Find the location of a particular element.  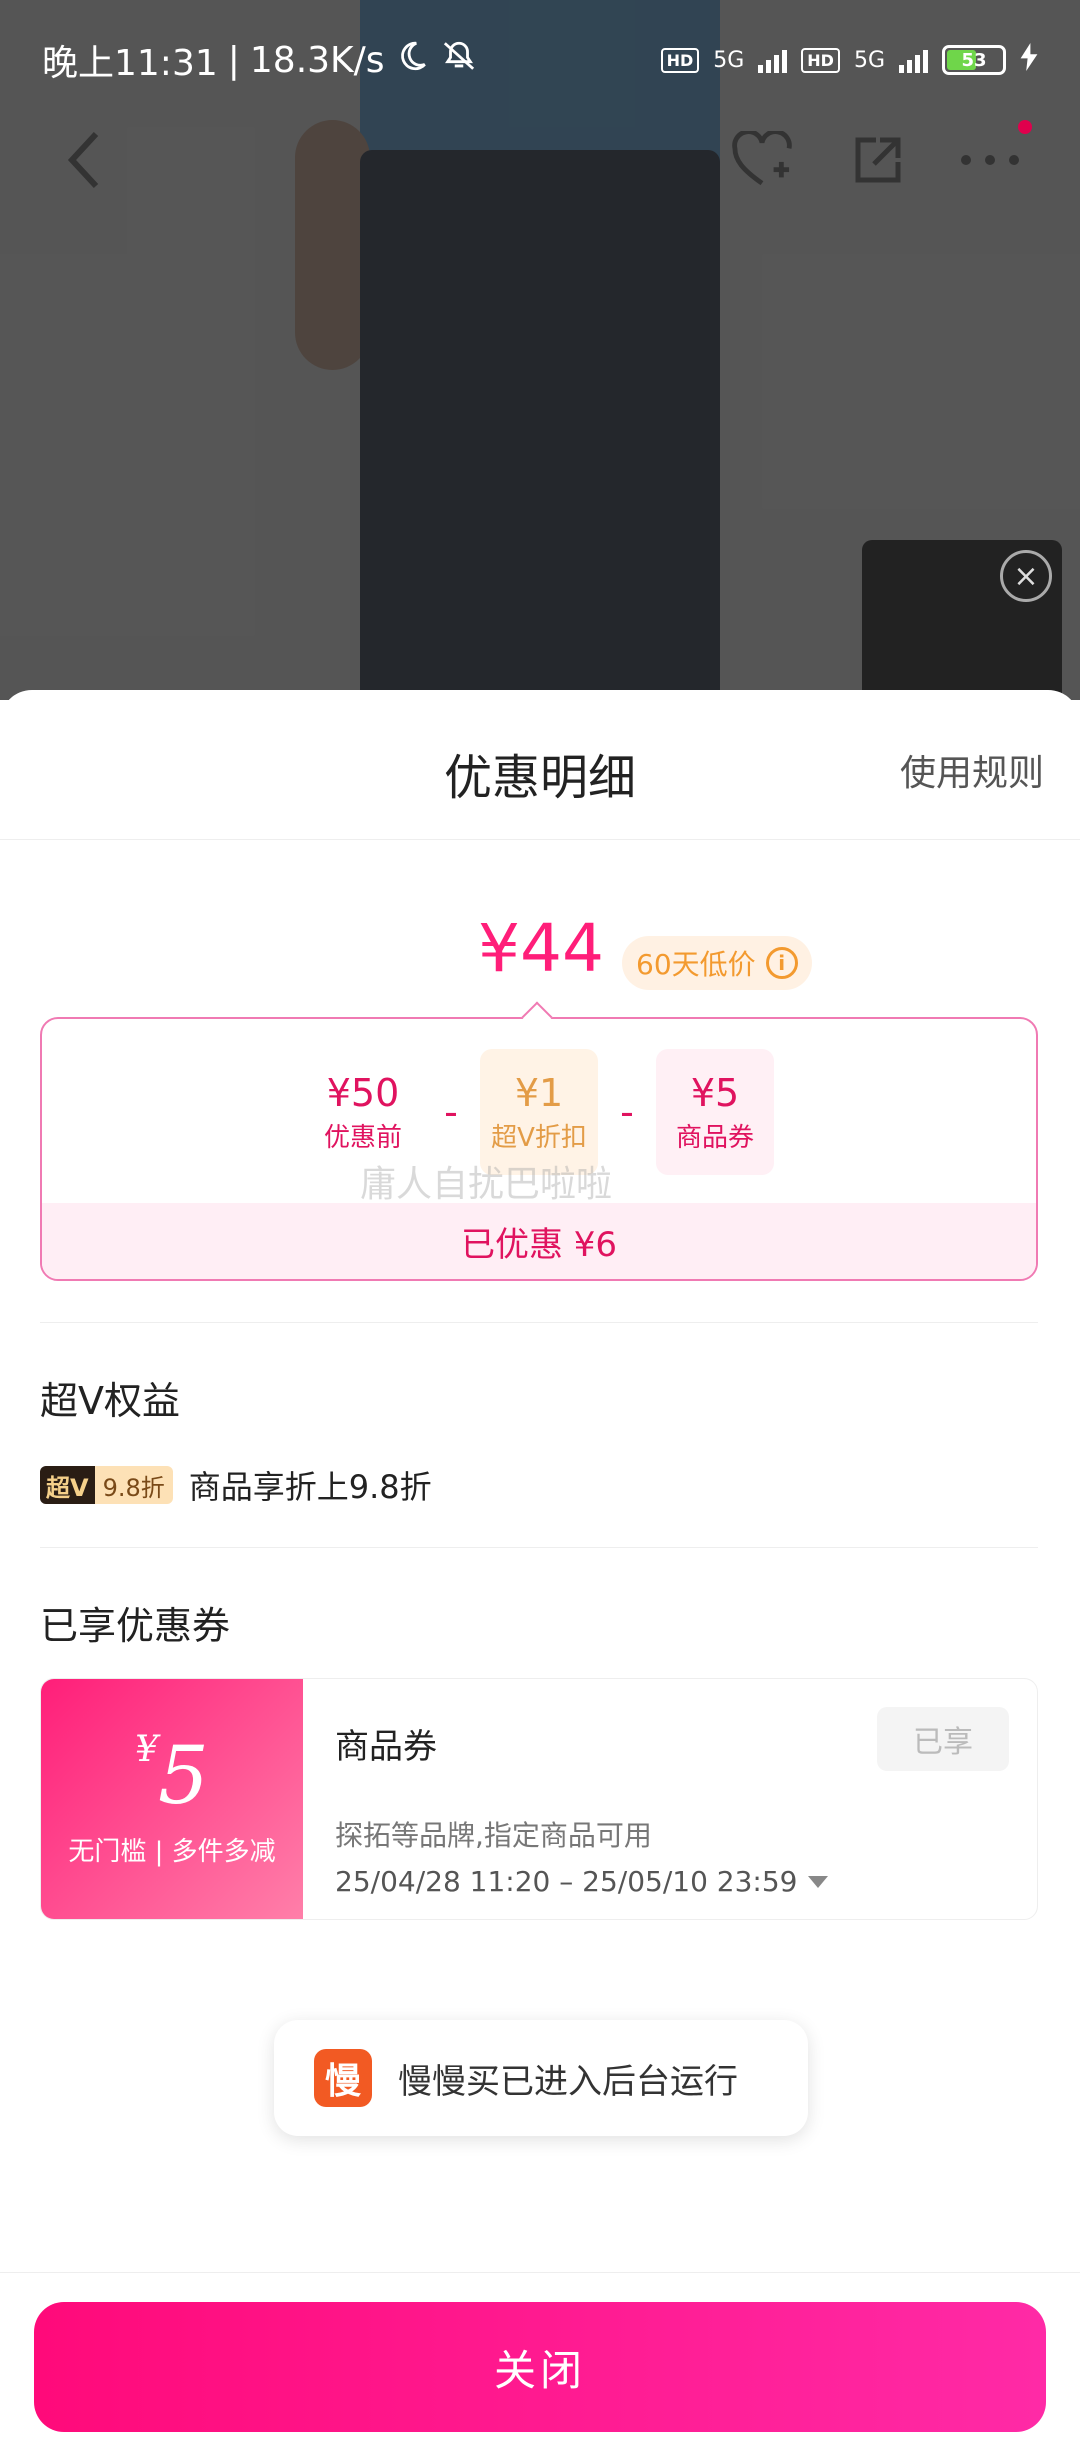

top-nav is located at coordinates (540, 160).